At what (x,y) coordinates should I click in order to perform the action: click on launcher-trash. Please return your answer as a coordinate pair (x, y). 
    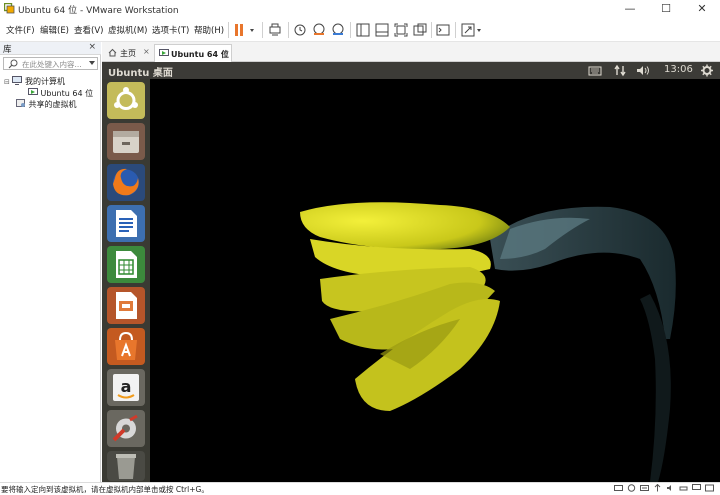
    Looking at the image, I should click on (126, 466).